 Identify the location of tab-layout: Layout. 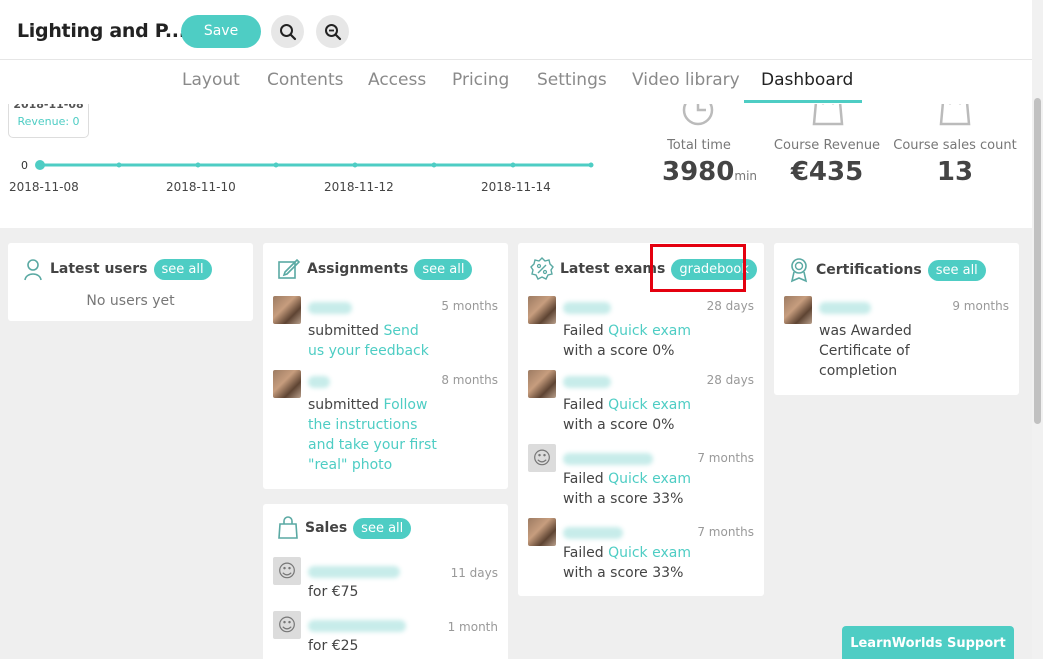
(211, 80).